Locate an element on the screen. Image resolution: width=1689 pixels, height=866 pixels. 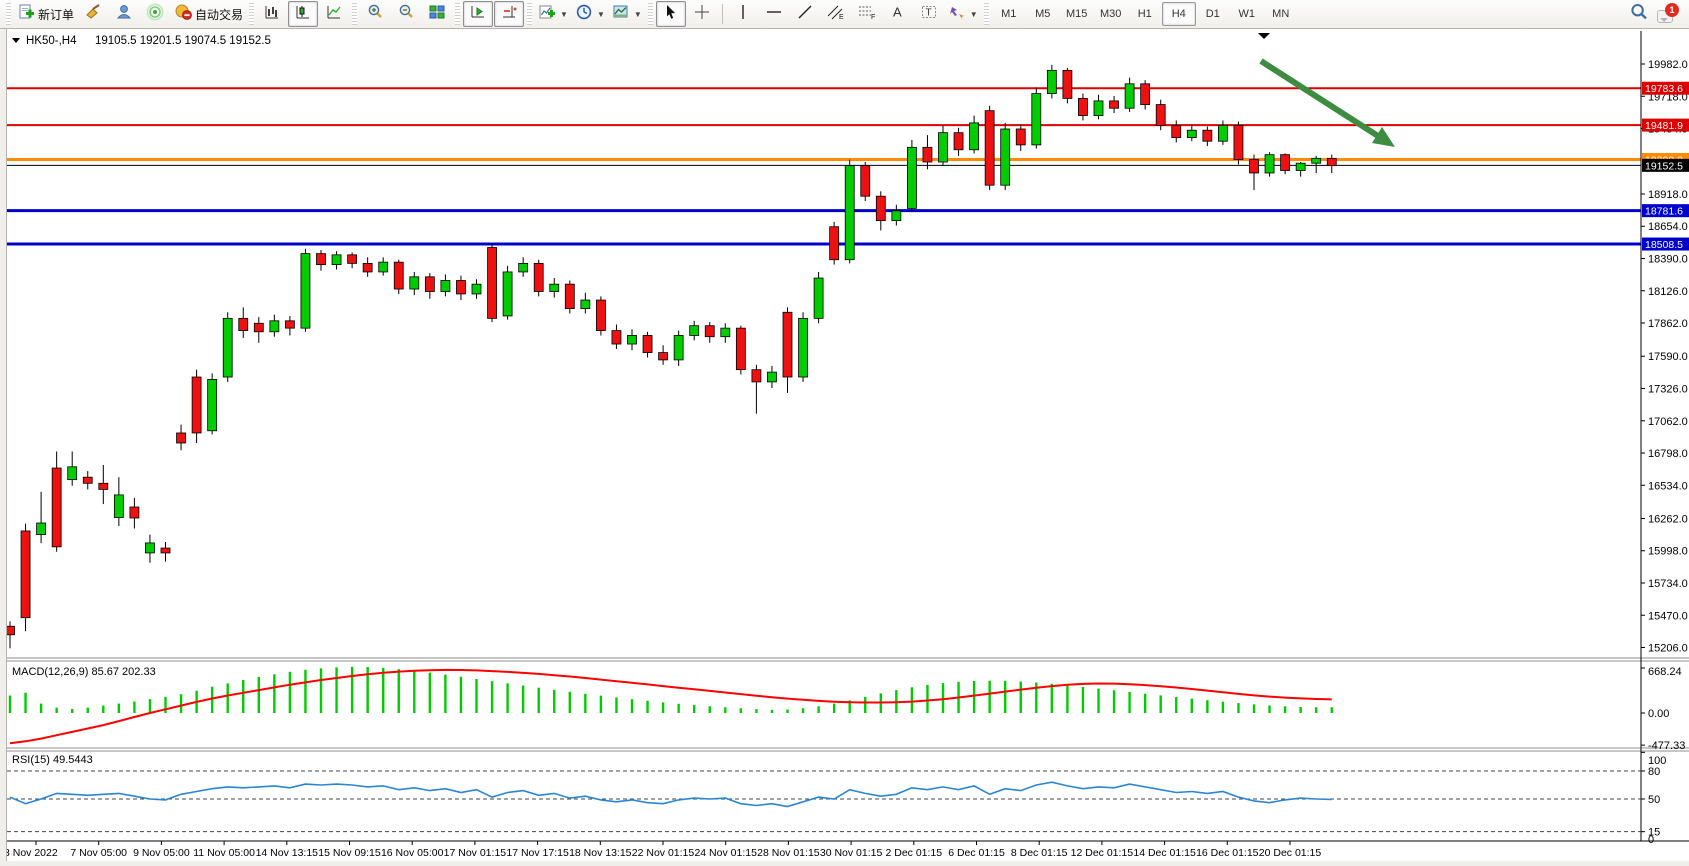
svg-text: E is located at coordinates (841, 17).